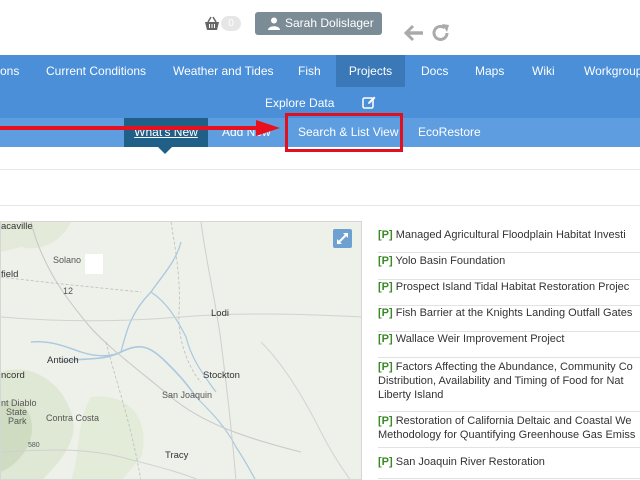 The height and width of the screenshot is (480, 640). I want to click on nav-item-current-conditions: Current Conditions, so click(96, 71).